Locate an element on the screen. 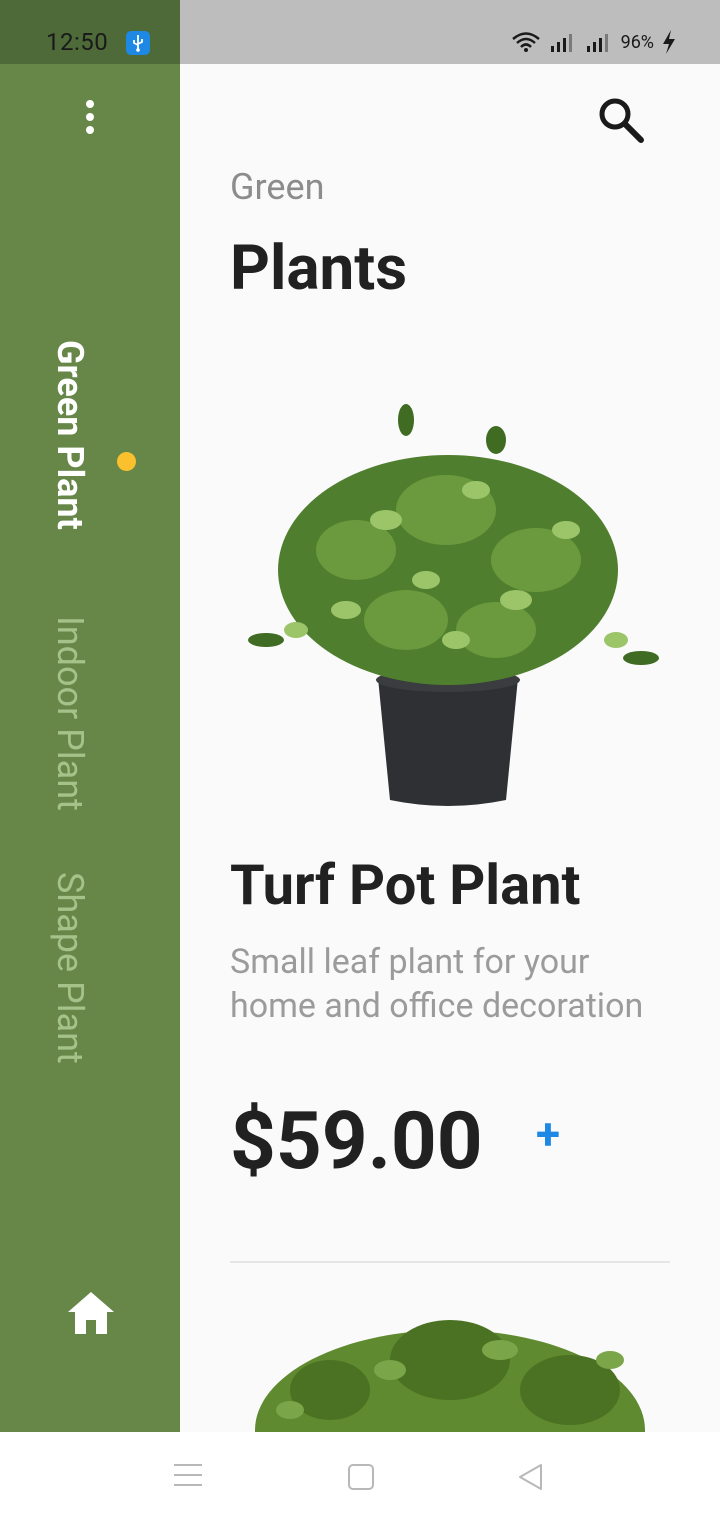  status-bar: 12:50 96% is located at coordinates (360, 32).